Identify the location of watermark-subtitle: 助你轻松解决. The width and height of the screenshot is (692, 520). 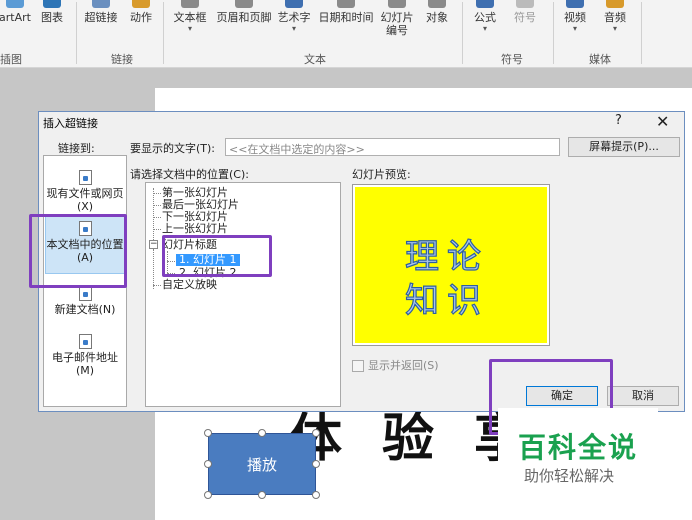
(569, 476).